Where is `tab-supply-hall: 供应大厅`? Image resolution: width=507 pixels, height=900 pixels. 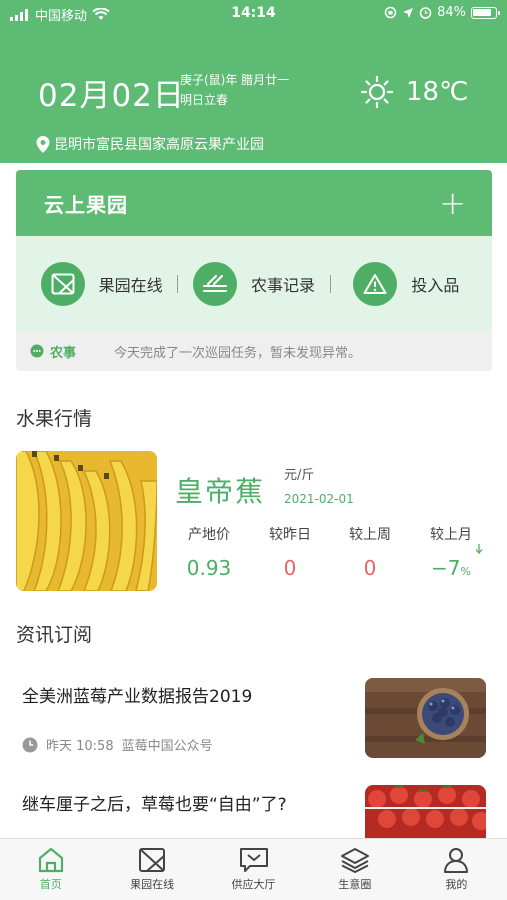
tab-supply-hall: 供应大厅 is located at coordinates (253, 869).